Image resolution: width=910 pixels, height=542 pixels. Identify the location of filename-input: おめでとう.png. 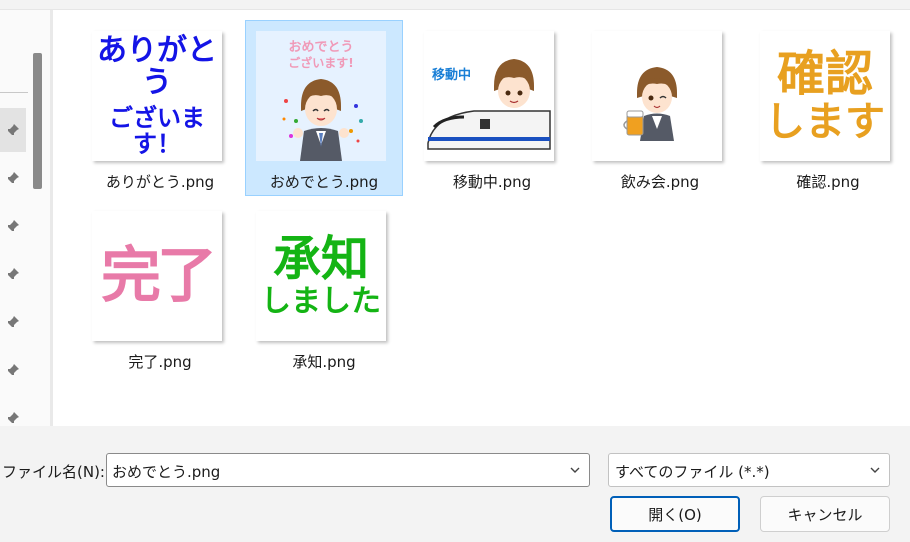
(348, 470).